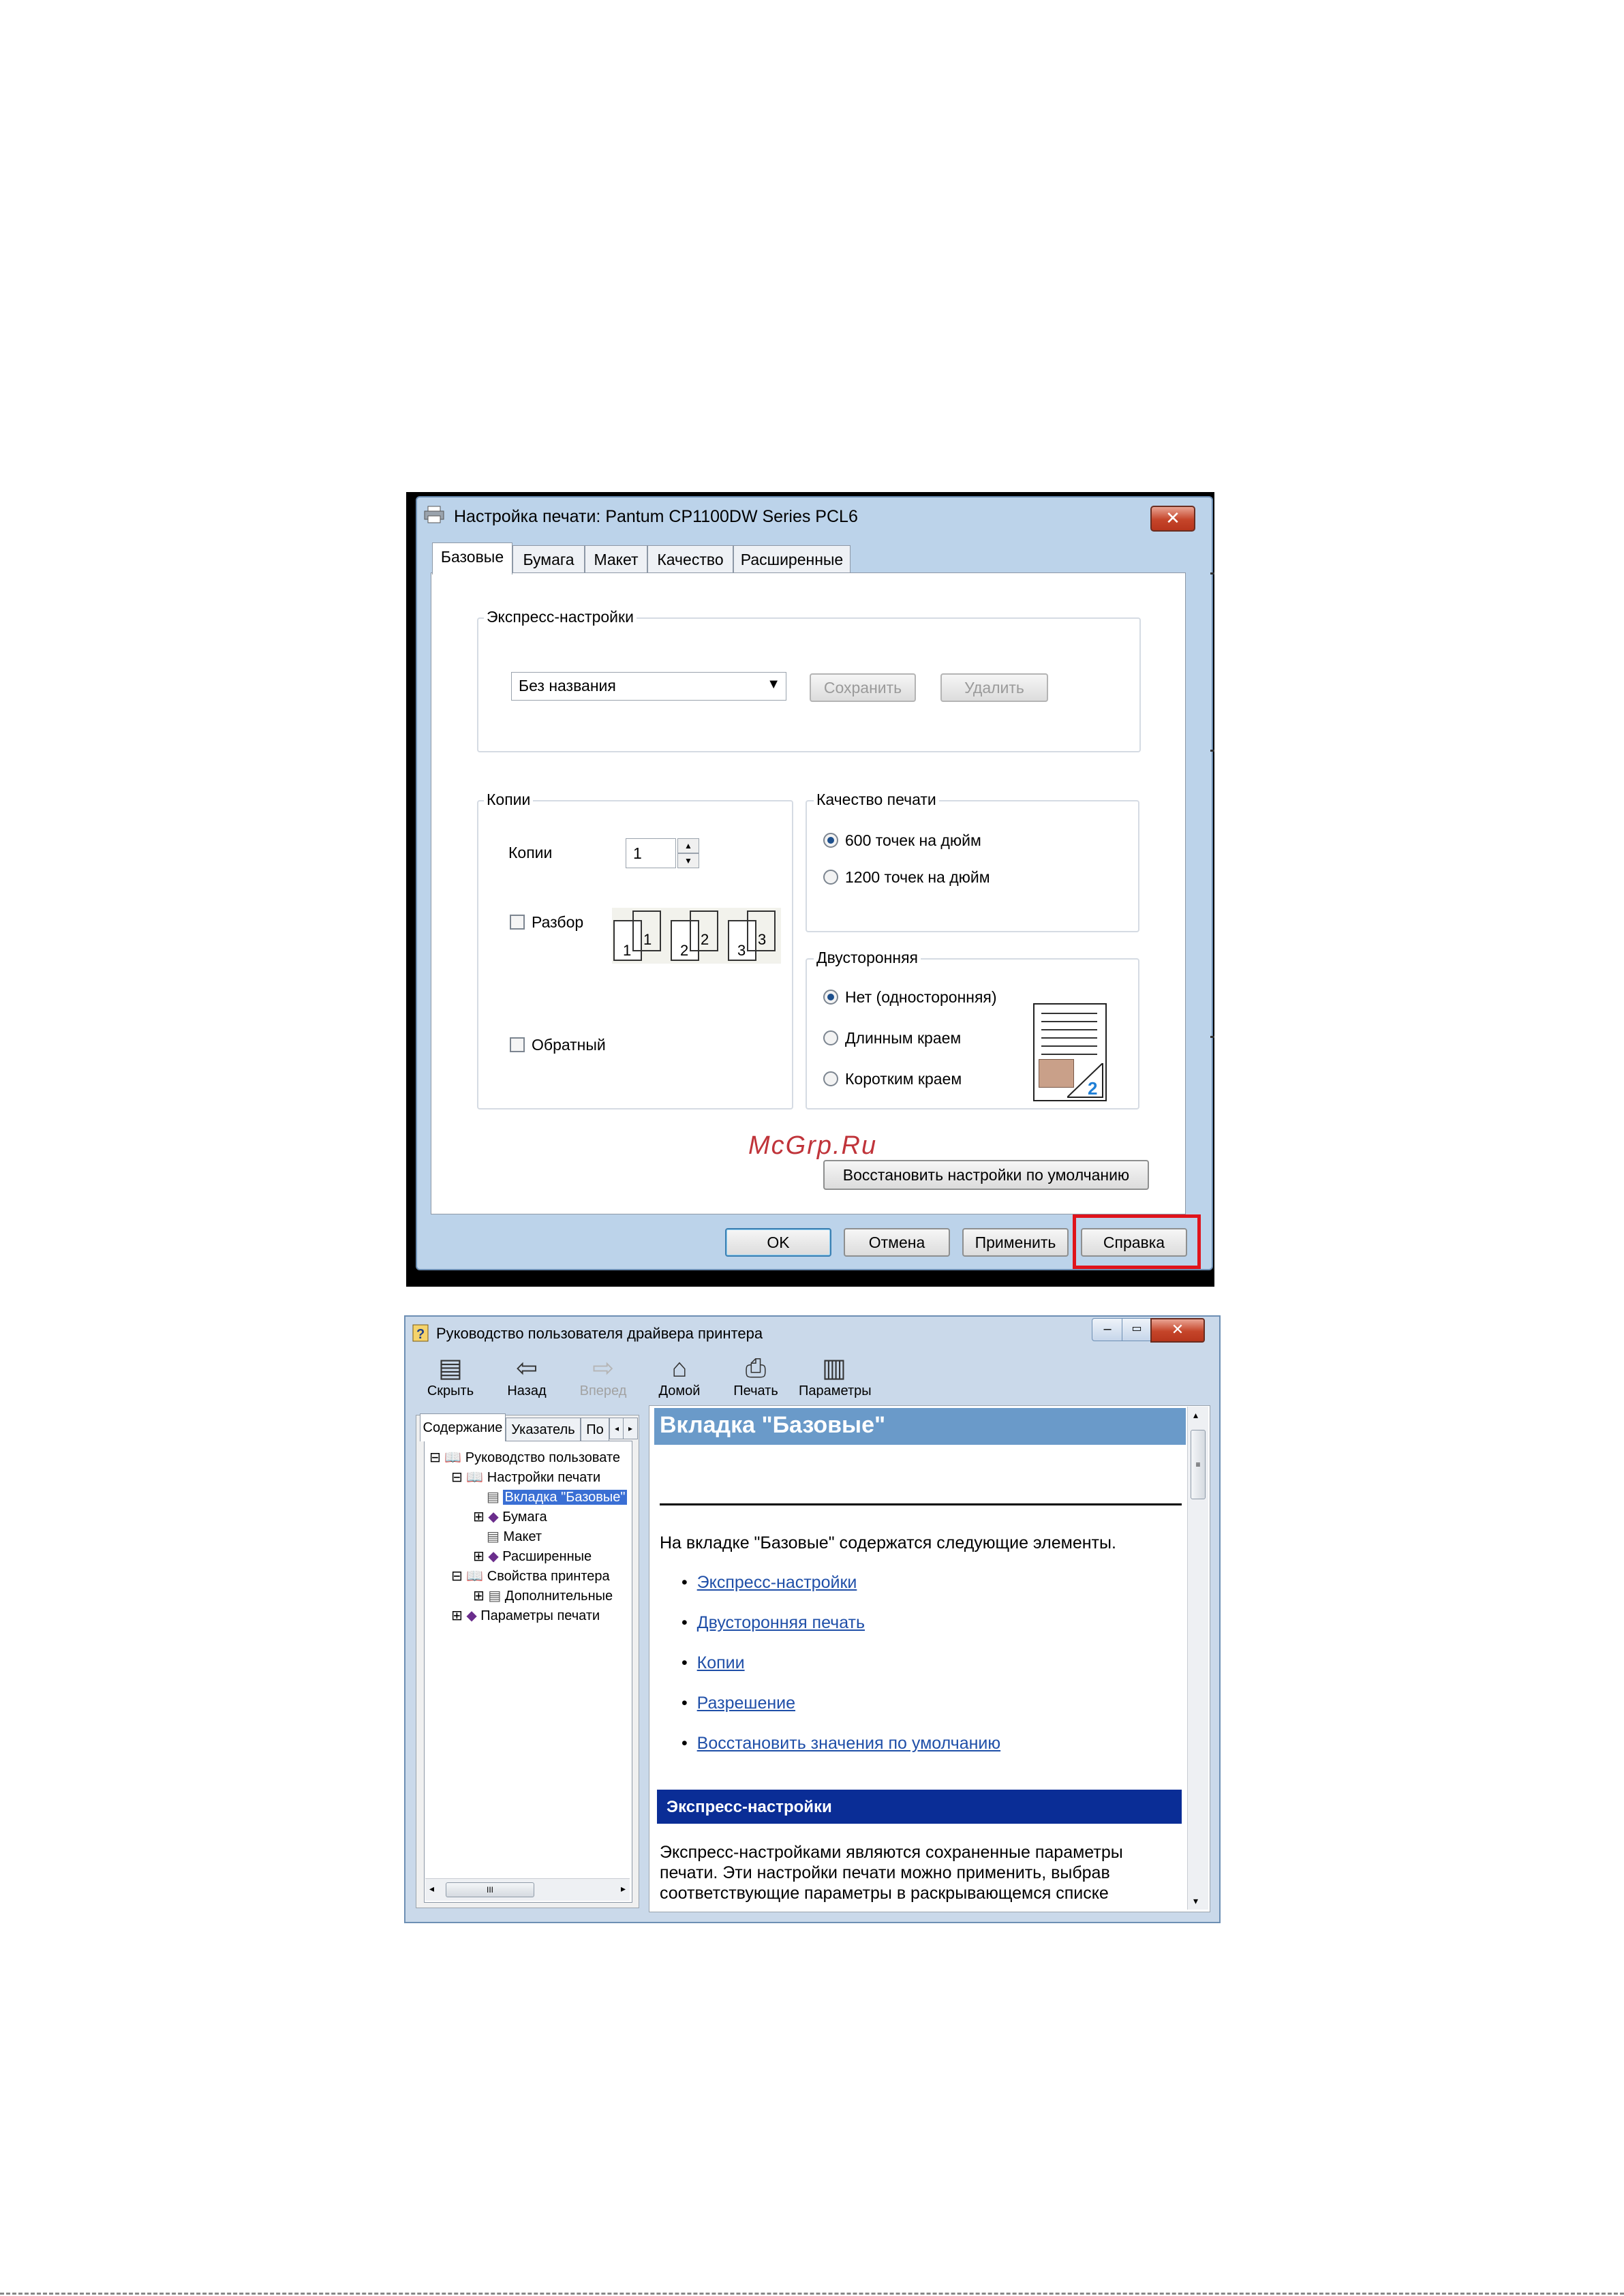 The image size is (1624, 2296). I want to click on content-vertical-scrollbar: ▴ ≡ ▾, so click(1197, 1658).